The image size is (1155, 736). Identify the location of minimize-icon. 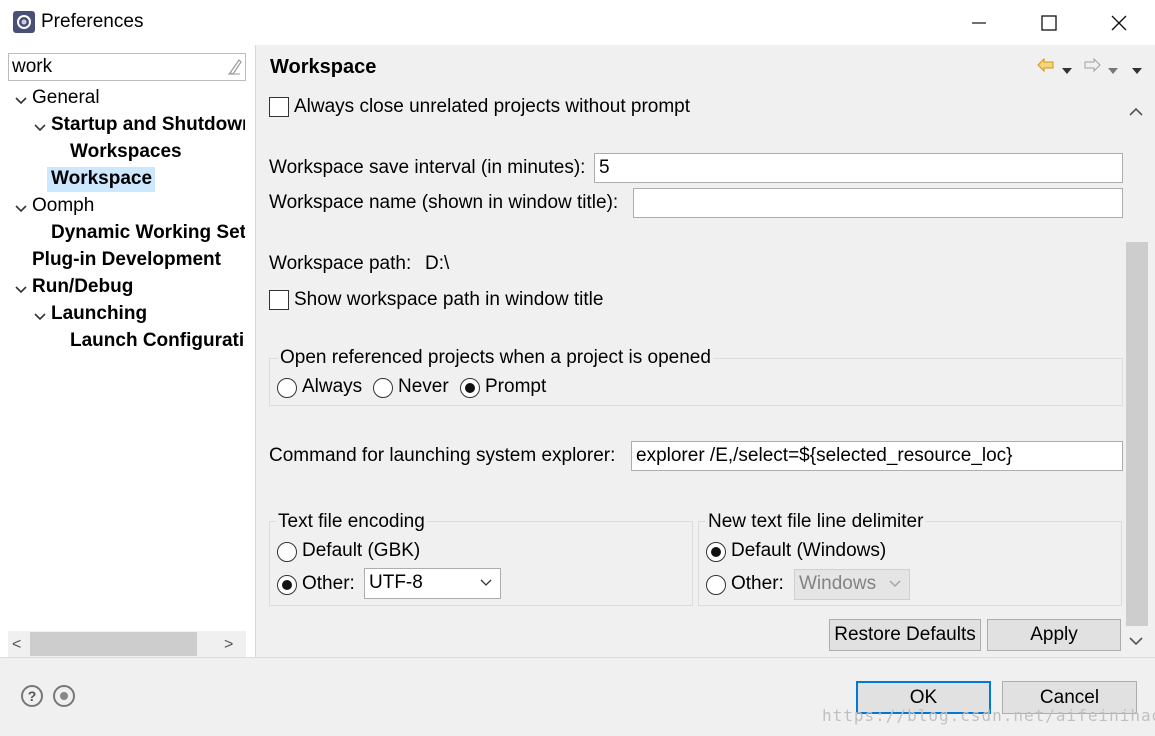
(979, 22).